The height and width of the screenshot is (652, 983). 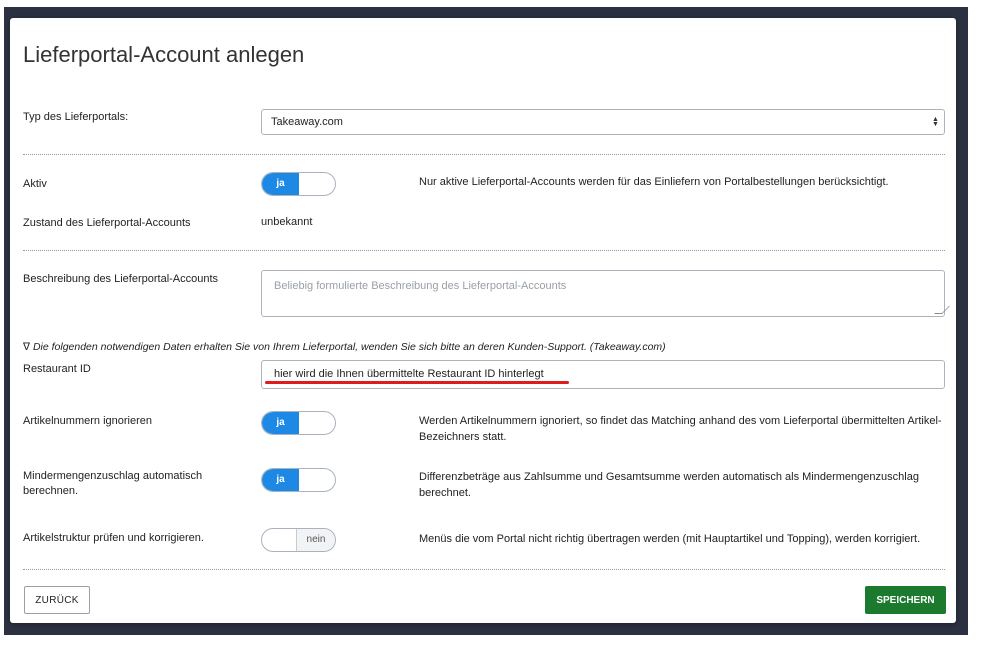 What do you see at coordinates (603, 122) in the screenshot?
I see `portal-type-select: Takeaway.com ▲ ▼` at bounding box center [603, 122].